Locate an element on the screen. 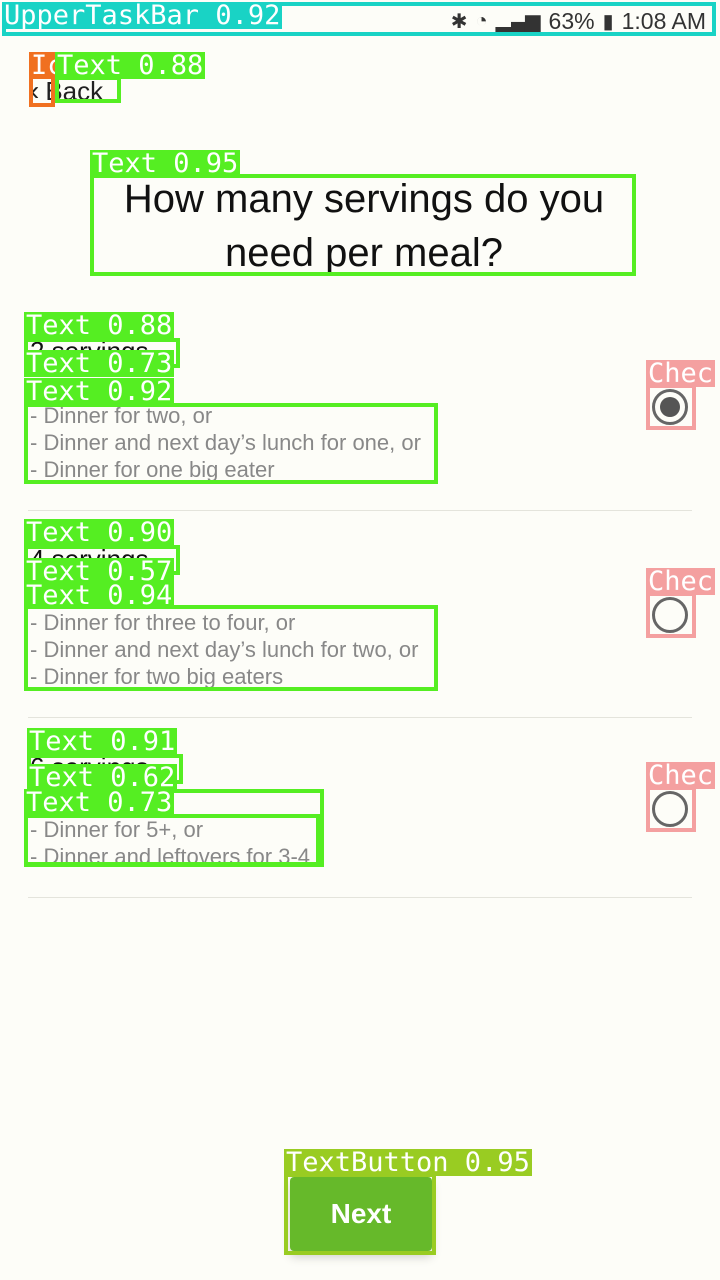 This screenshot has width=720, height=1280. annotation-label: Text 0.94 is located at coordinates (99, 595).